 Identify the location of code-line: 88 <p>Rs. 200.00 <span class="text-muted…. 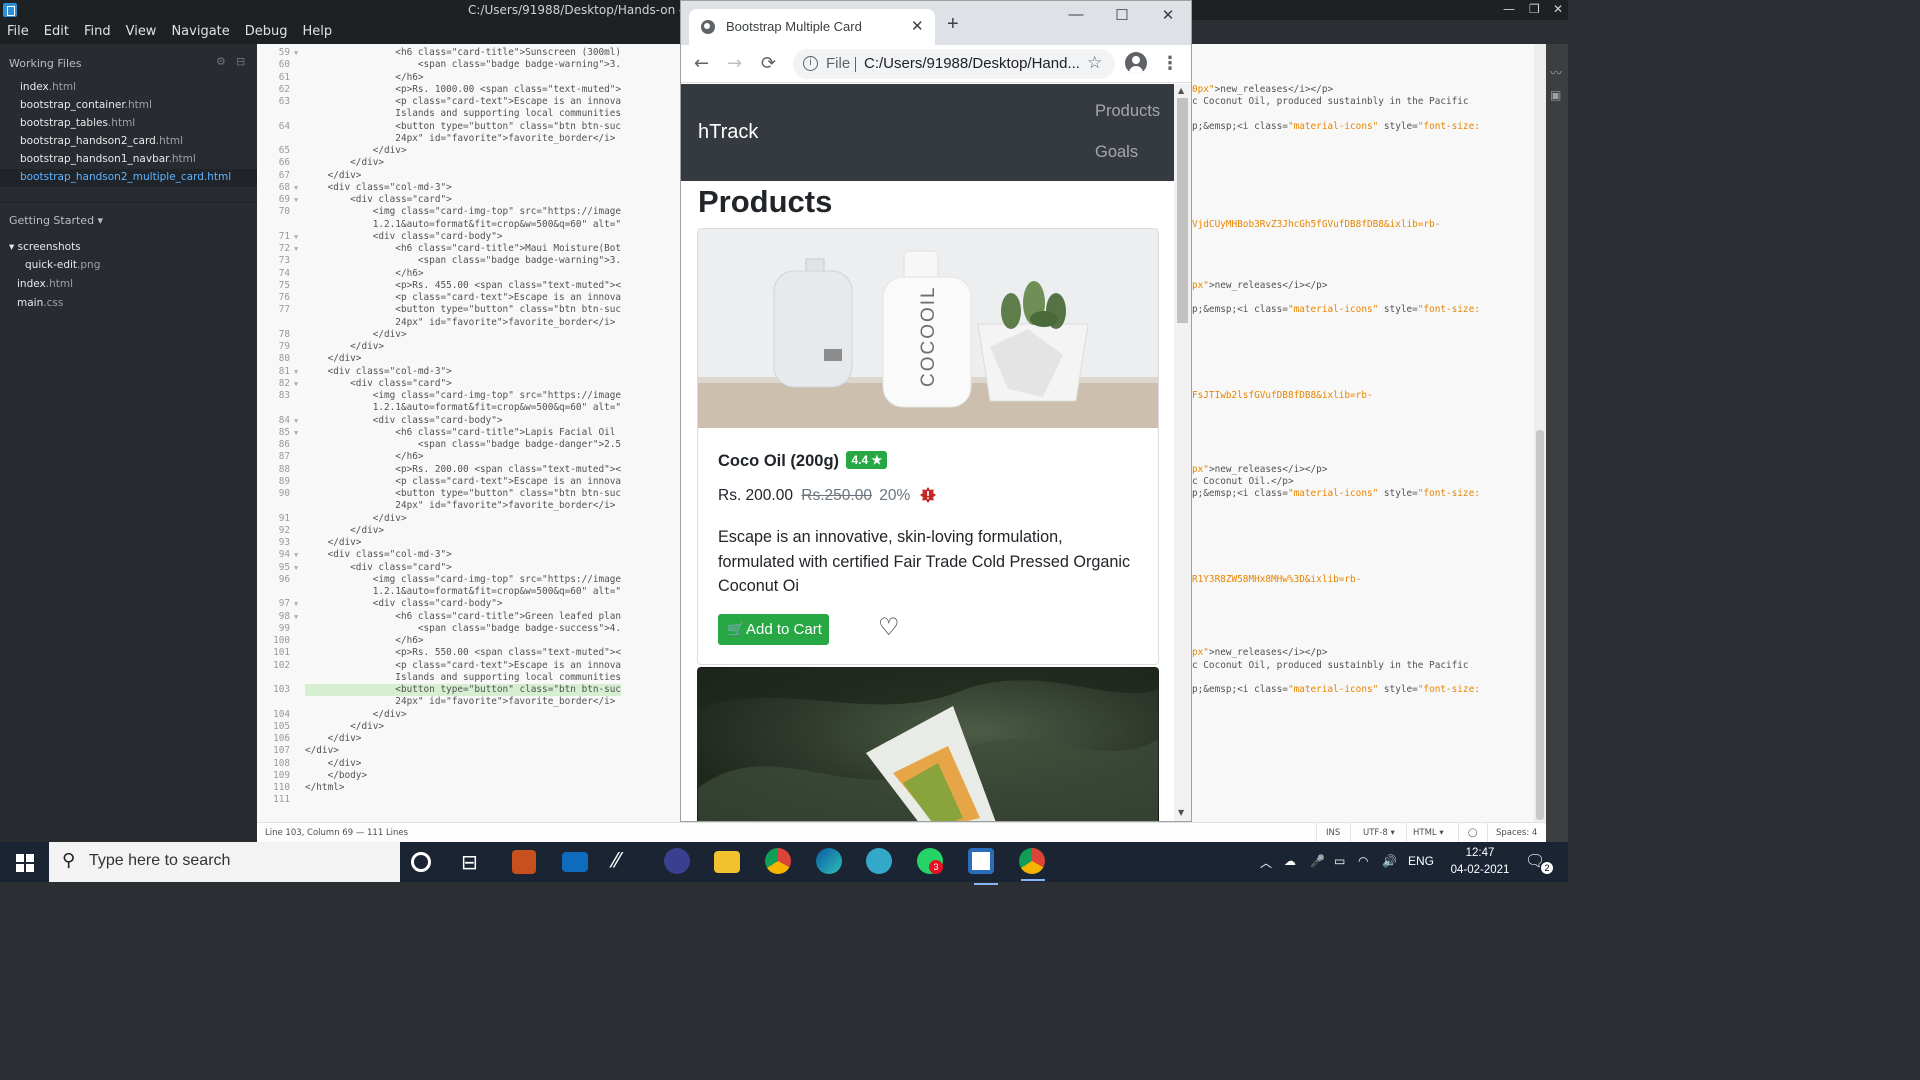
(468, 470).